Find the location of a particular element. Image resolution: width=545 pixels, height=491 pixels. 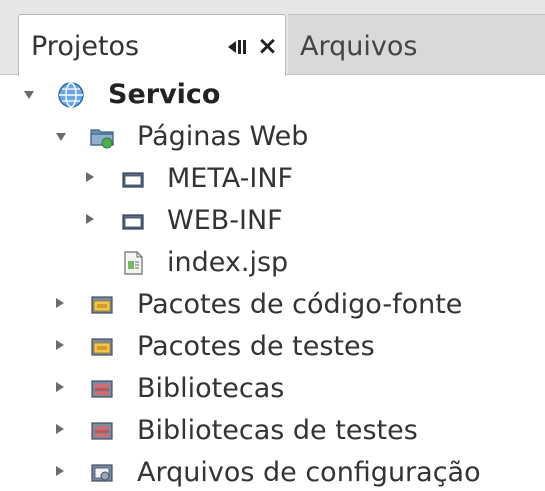

web-pages-icon is located at coordinates (102, 137).